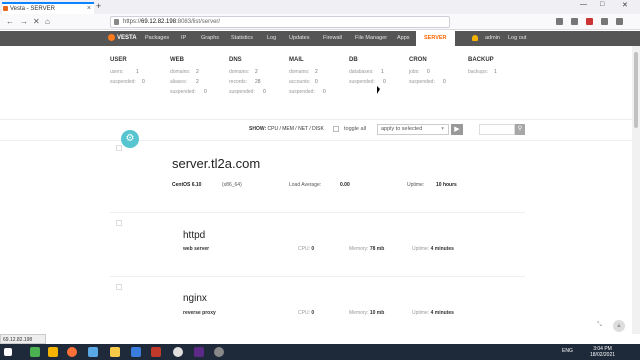 Image resolution: width=640 pixels, height=360 pixels. Describe the element at coordinates (482, 68) in the screenshot. I see `stat-backup: BACKUP backups: 1` at that location.